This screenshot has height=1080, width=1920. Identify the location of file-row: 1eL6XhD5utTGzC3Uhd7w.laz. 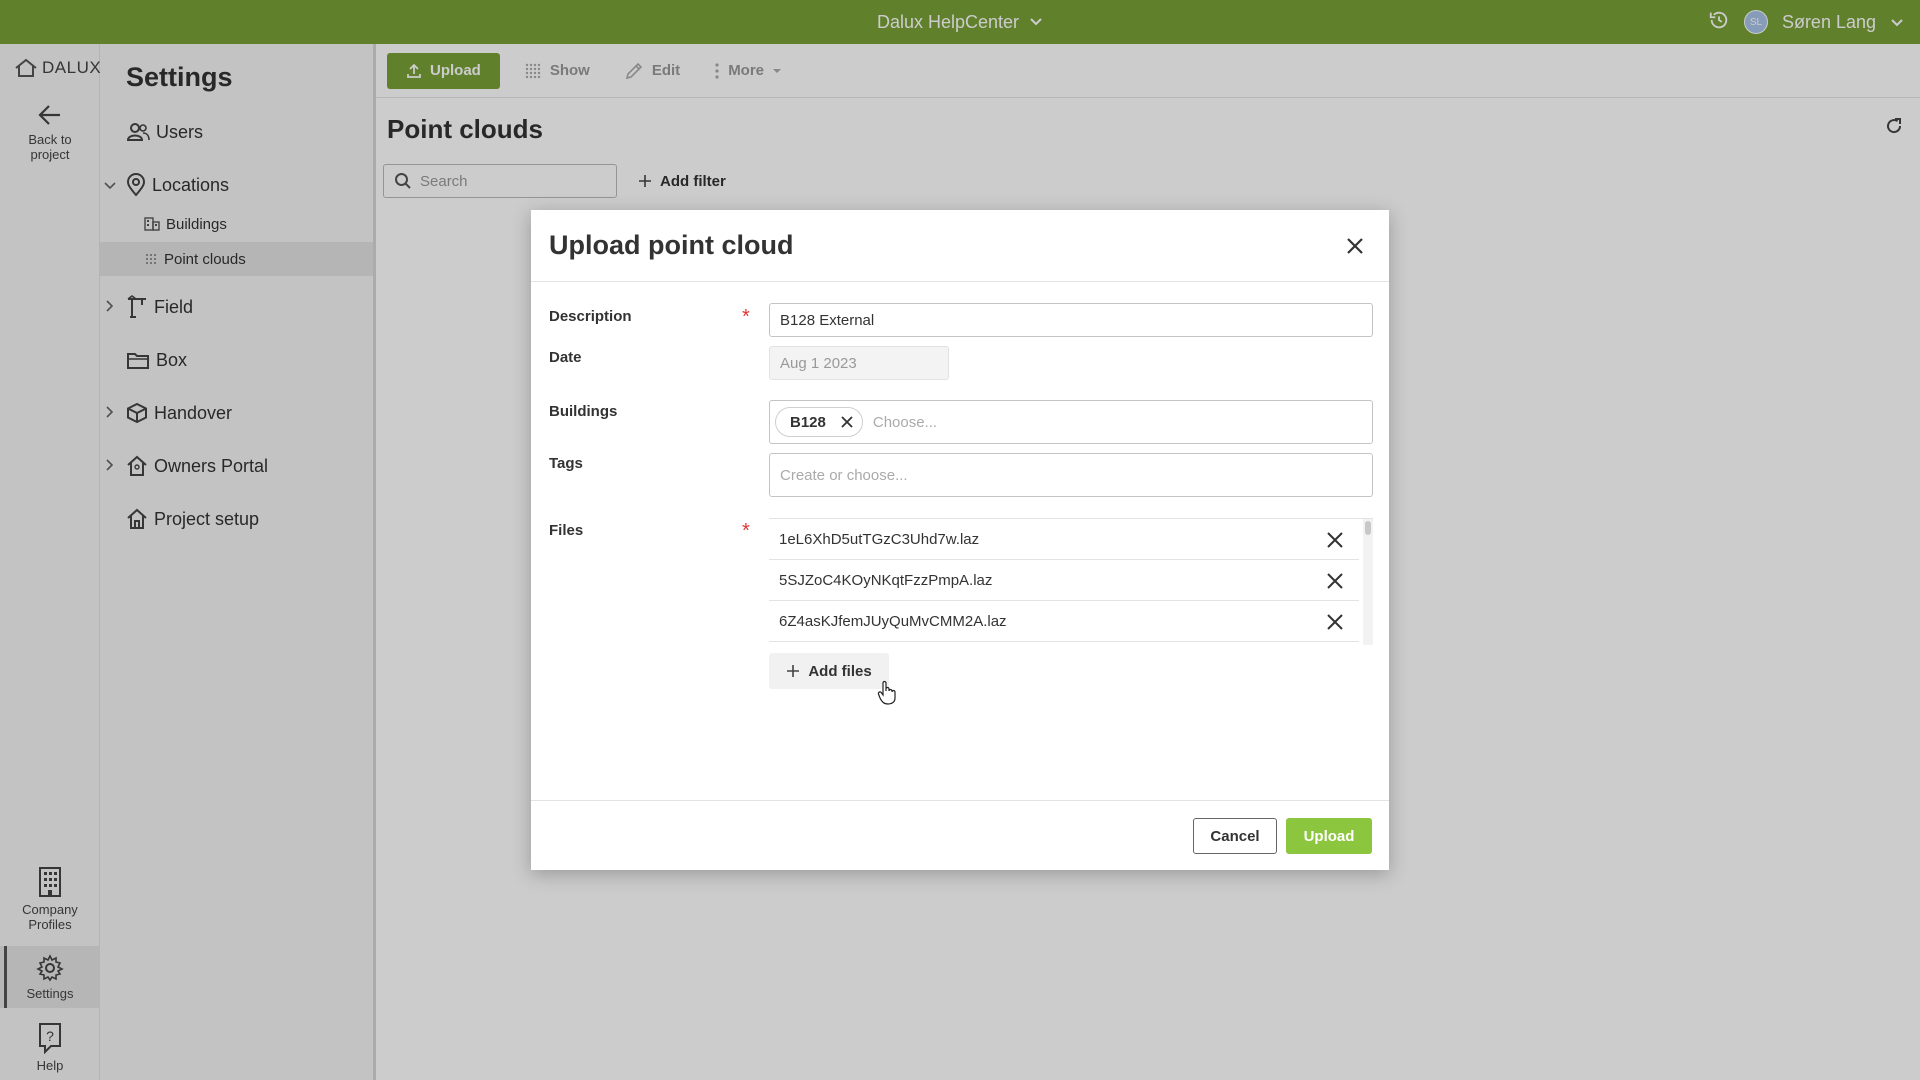
(1064, 539).